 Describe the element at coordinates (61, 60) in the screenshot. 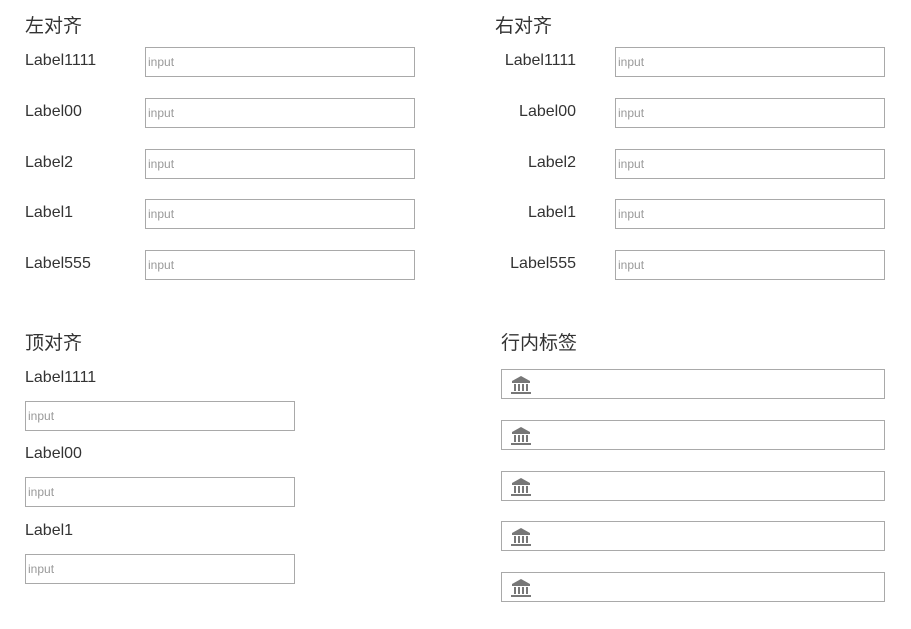

I see `left-label: Label1111` at that location.